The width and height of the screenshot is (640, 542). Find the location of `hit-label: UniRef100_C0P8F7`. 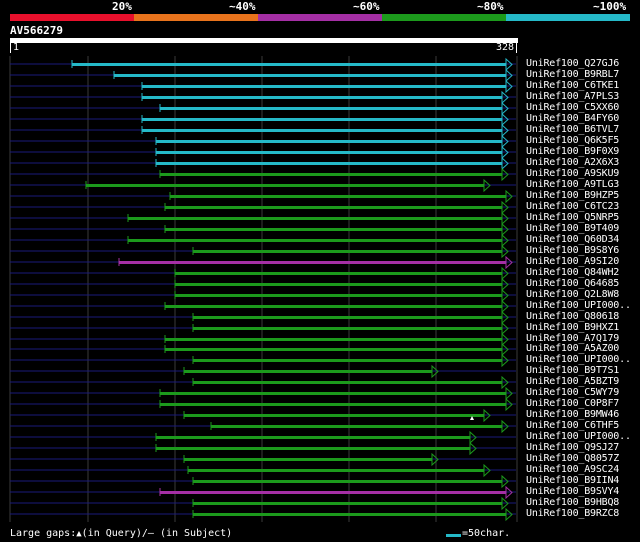

hit-label: UniRef100_C0P8F7 is located at coordinates (572, 403).